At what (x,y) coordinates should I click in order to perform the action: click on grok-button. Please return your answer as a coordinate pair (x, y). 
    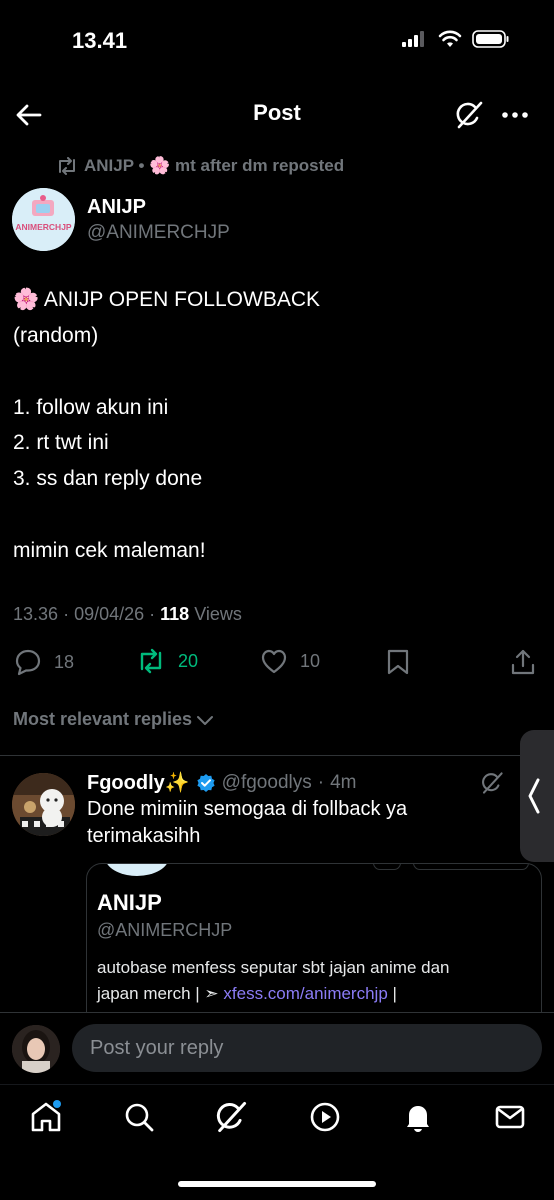
    Looking at the image, I should click on (469, 115).